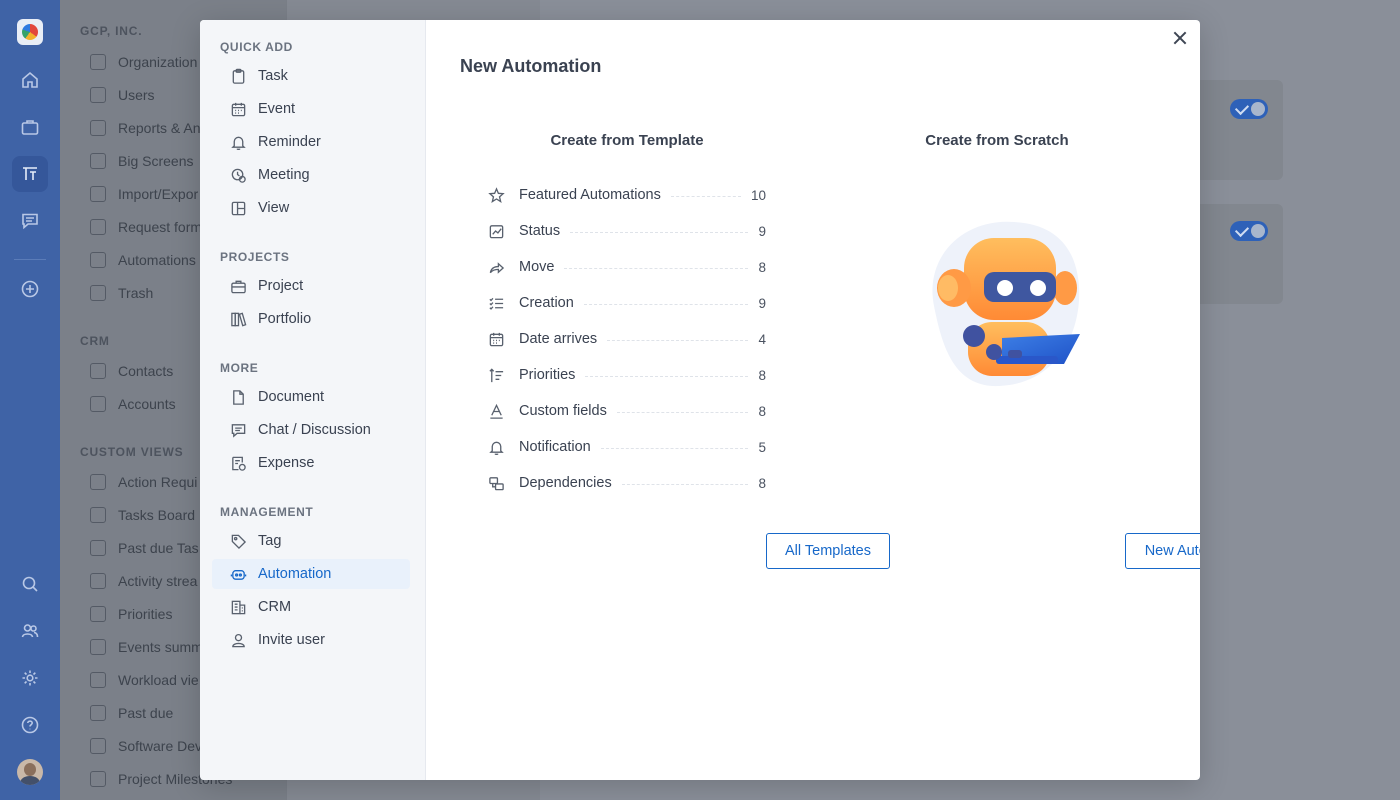 Image resolution: width=1400 pixels, height=800 pixels. What do you see at coordinates (256, 47) in the screenshot?
I see `quick-add-heading: QUICK ADD` at bounding box center [256, 47].